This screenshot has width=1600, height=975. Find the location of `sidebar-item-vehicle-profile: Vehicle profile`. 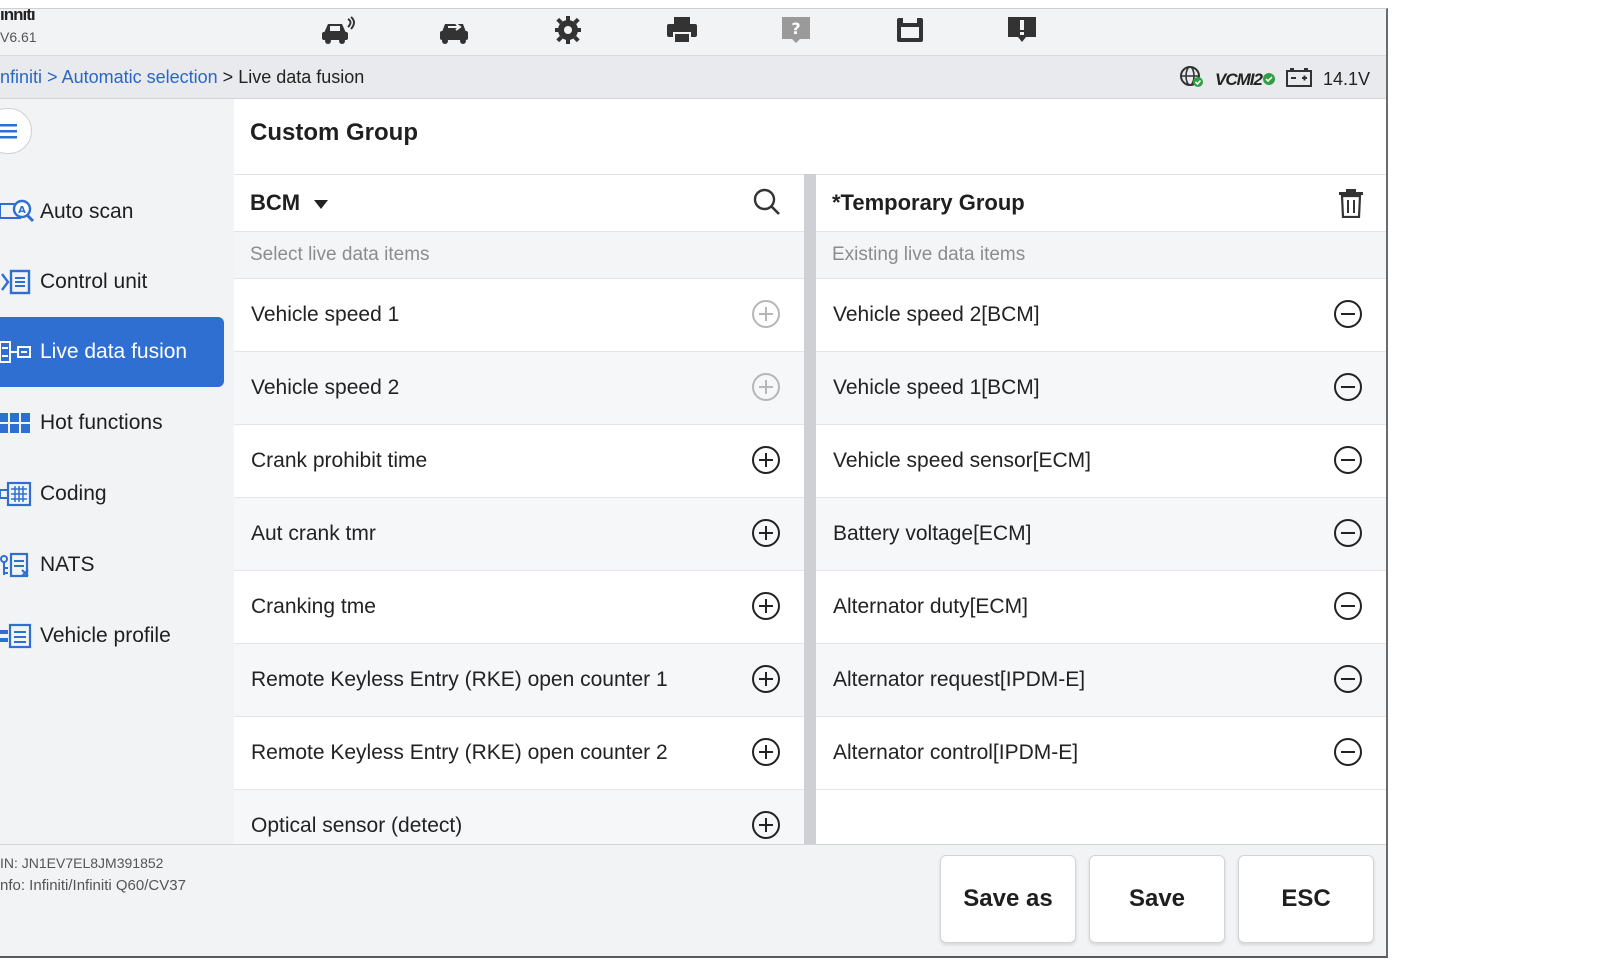

sidebar-item-vehicle-profile: Vehicle profile is located at coordinates (112, 636).